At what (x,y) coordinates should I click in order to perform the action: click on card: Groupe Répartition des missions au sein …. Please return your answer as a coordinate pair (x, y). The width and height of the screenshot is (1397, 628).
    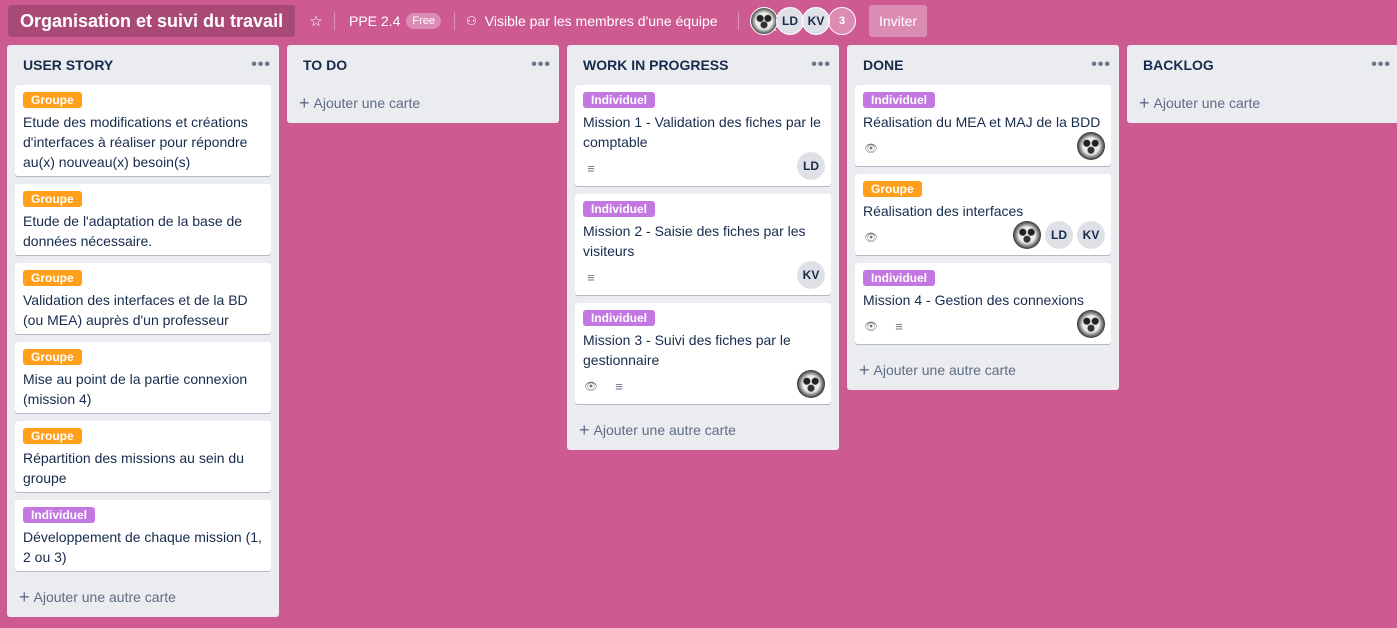
    Looking at the image, I should click on (143, 456).